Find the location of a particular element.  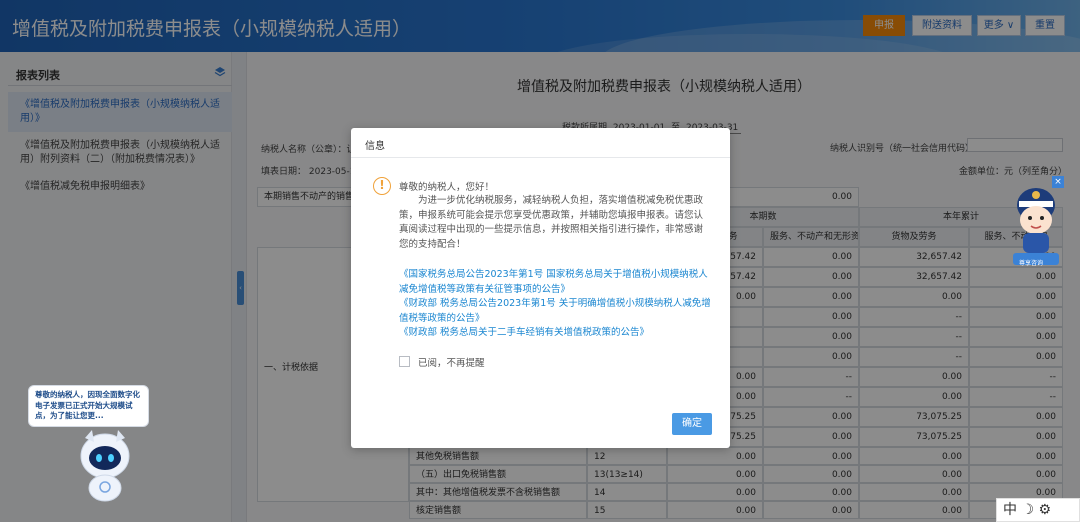

close-icon: × is located at coordinates (1058, 182).